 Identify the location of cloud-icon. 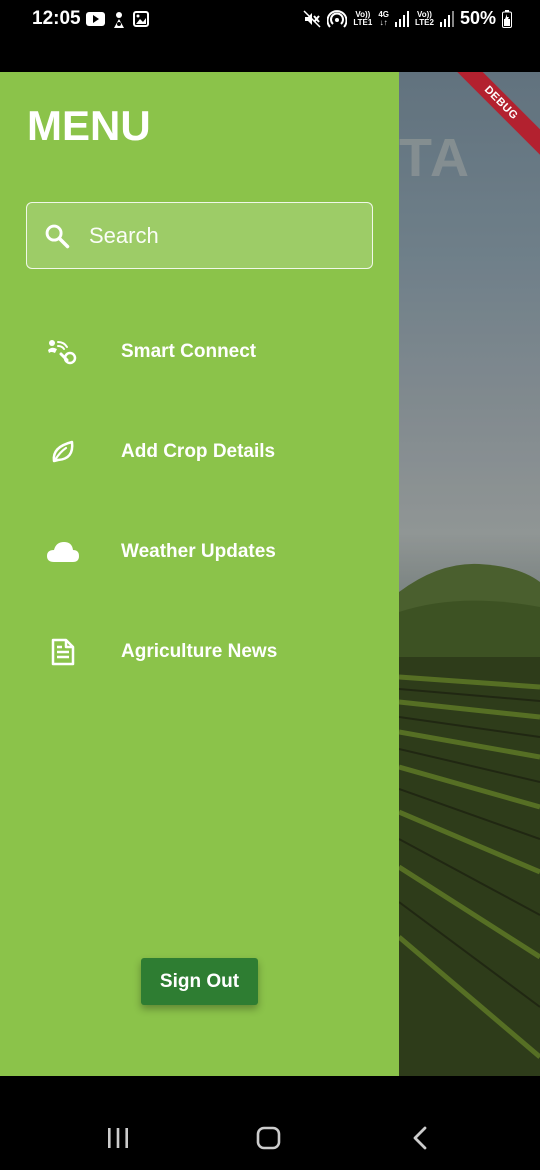
(63, 552).